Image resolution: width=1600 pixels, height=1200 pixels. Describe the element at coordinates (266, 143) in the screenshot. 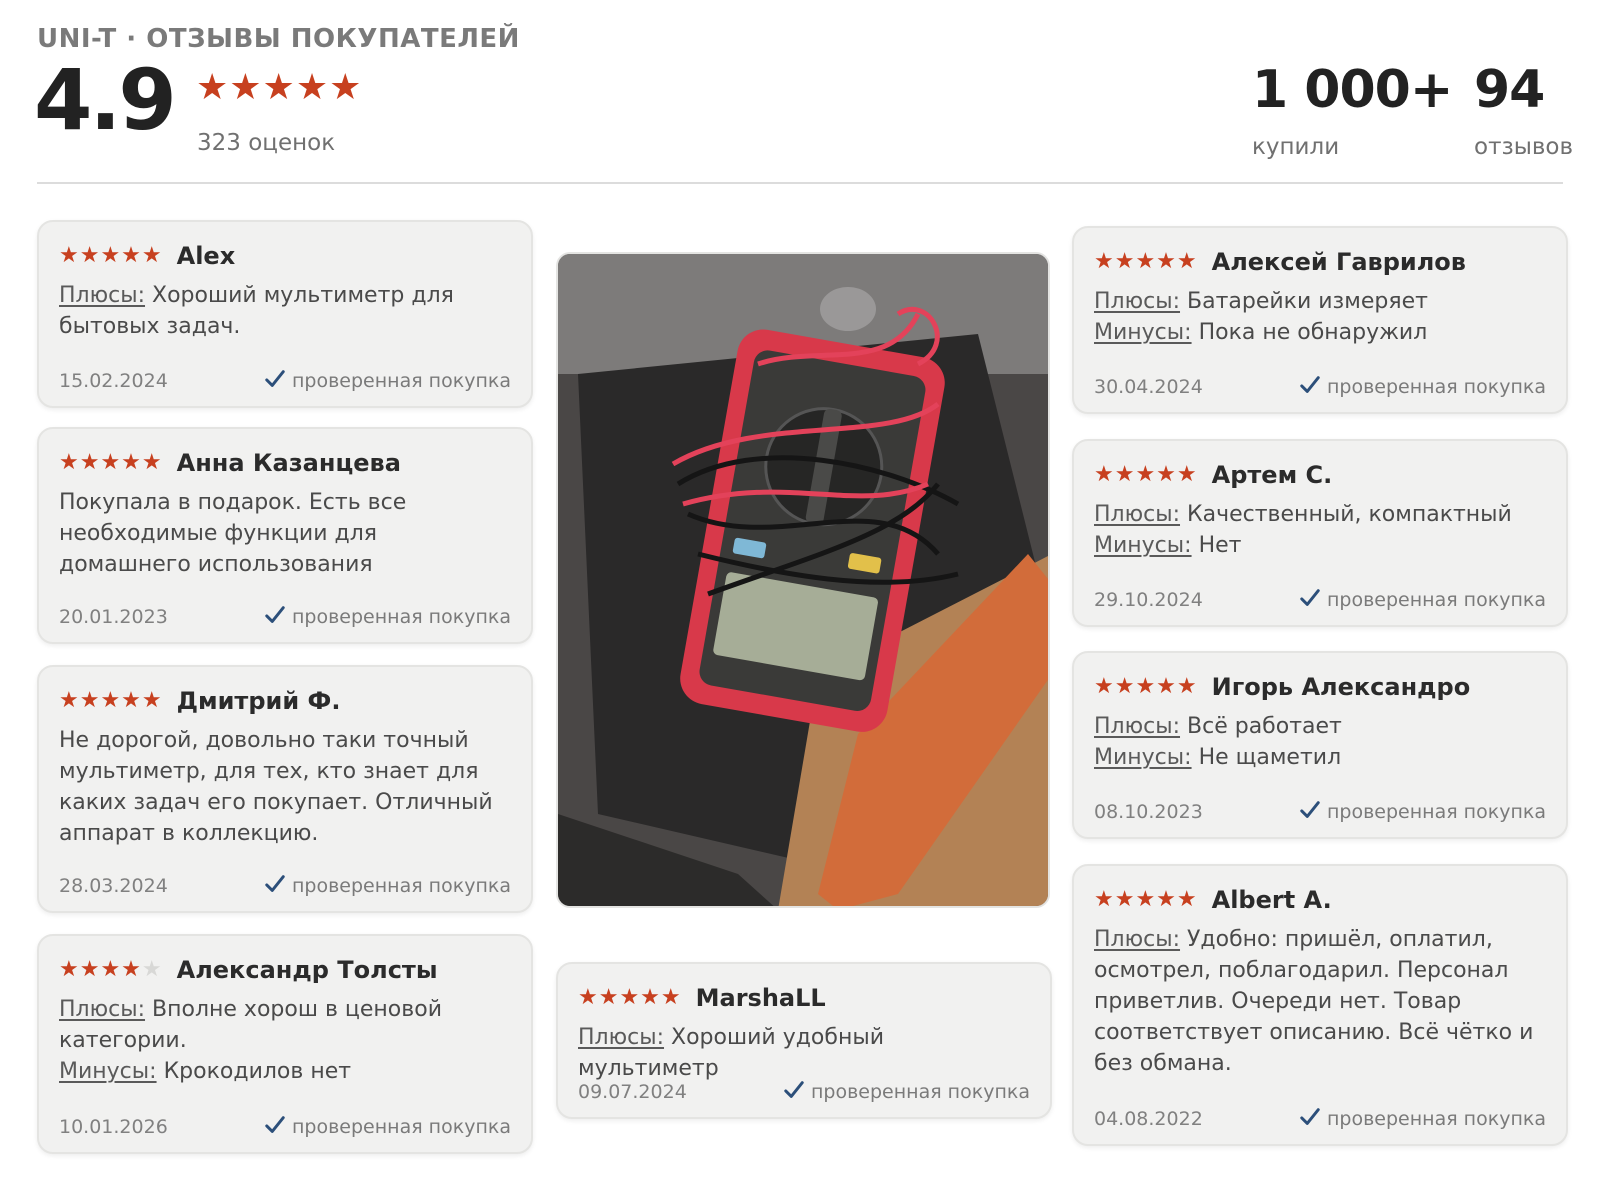

I see `ratings-count: 323 оценок` at that location.